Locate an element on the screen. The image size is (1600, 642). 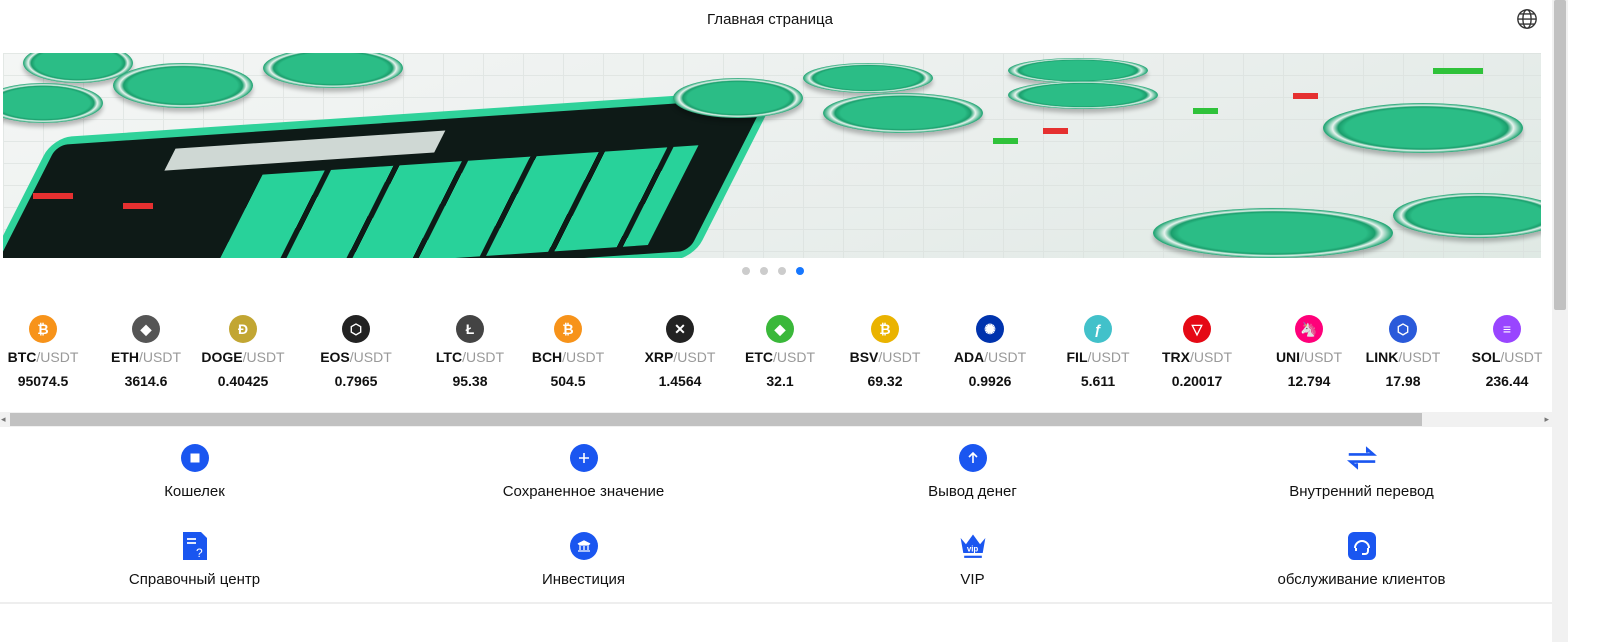
doge-icon: Ð is located at coordinates (243, 329).